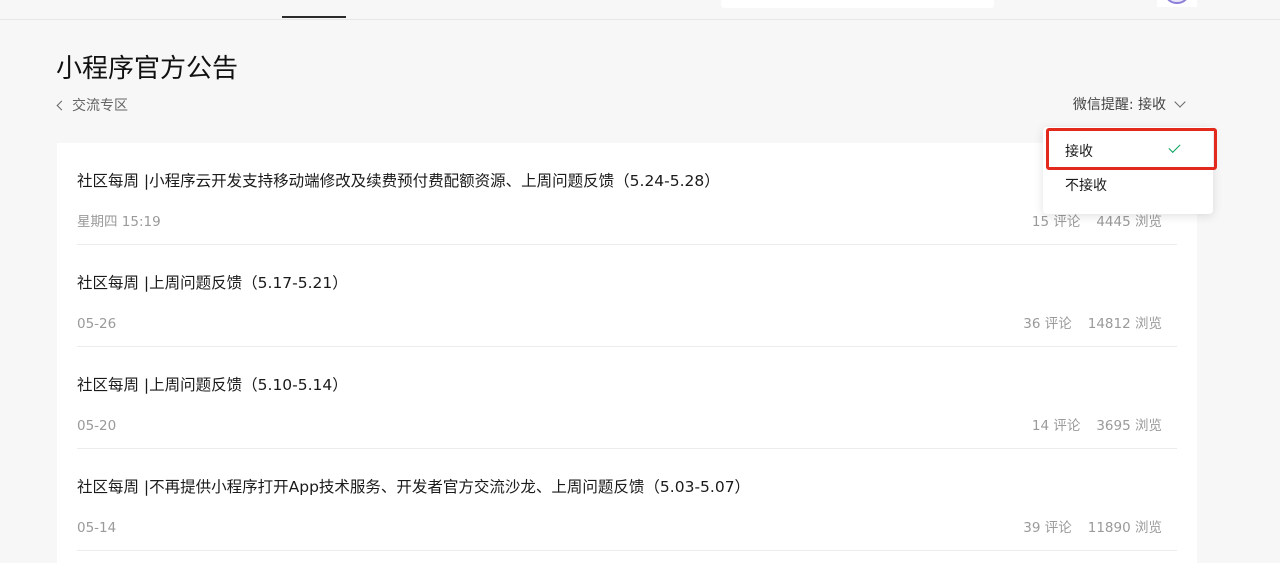 This screenshot has height=563, width=1280. What do you see at coordinates (1180, 101) in the screenshot?
I see `chevron-down-icon` at bounding box center [1180, 101].